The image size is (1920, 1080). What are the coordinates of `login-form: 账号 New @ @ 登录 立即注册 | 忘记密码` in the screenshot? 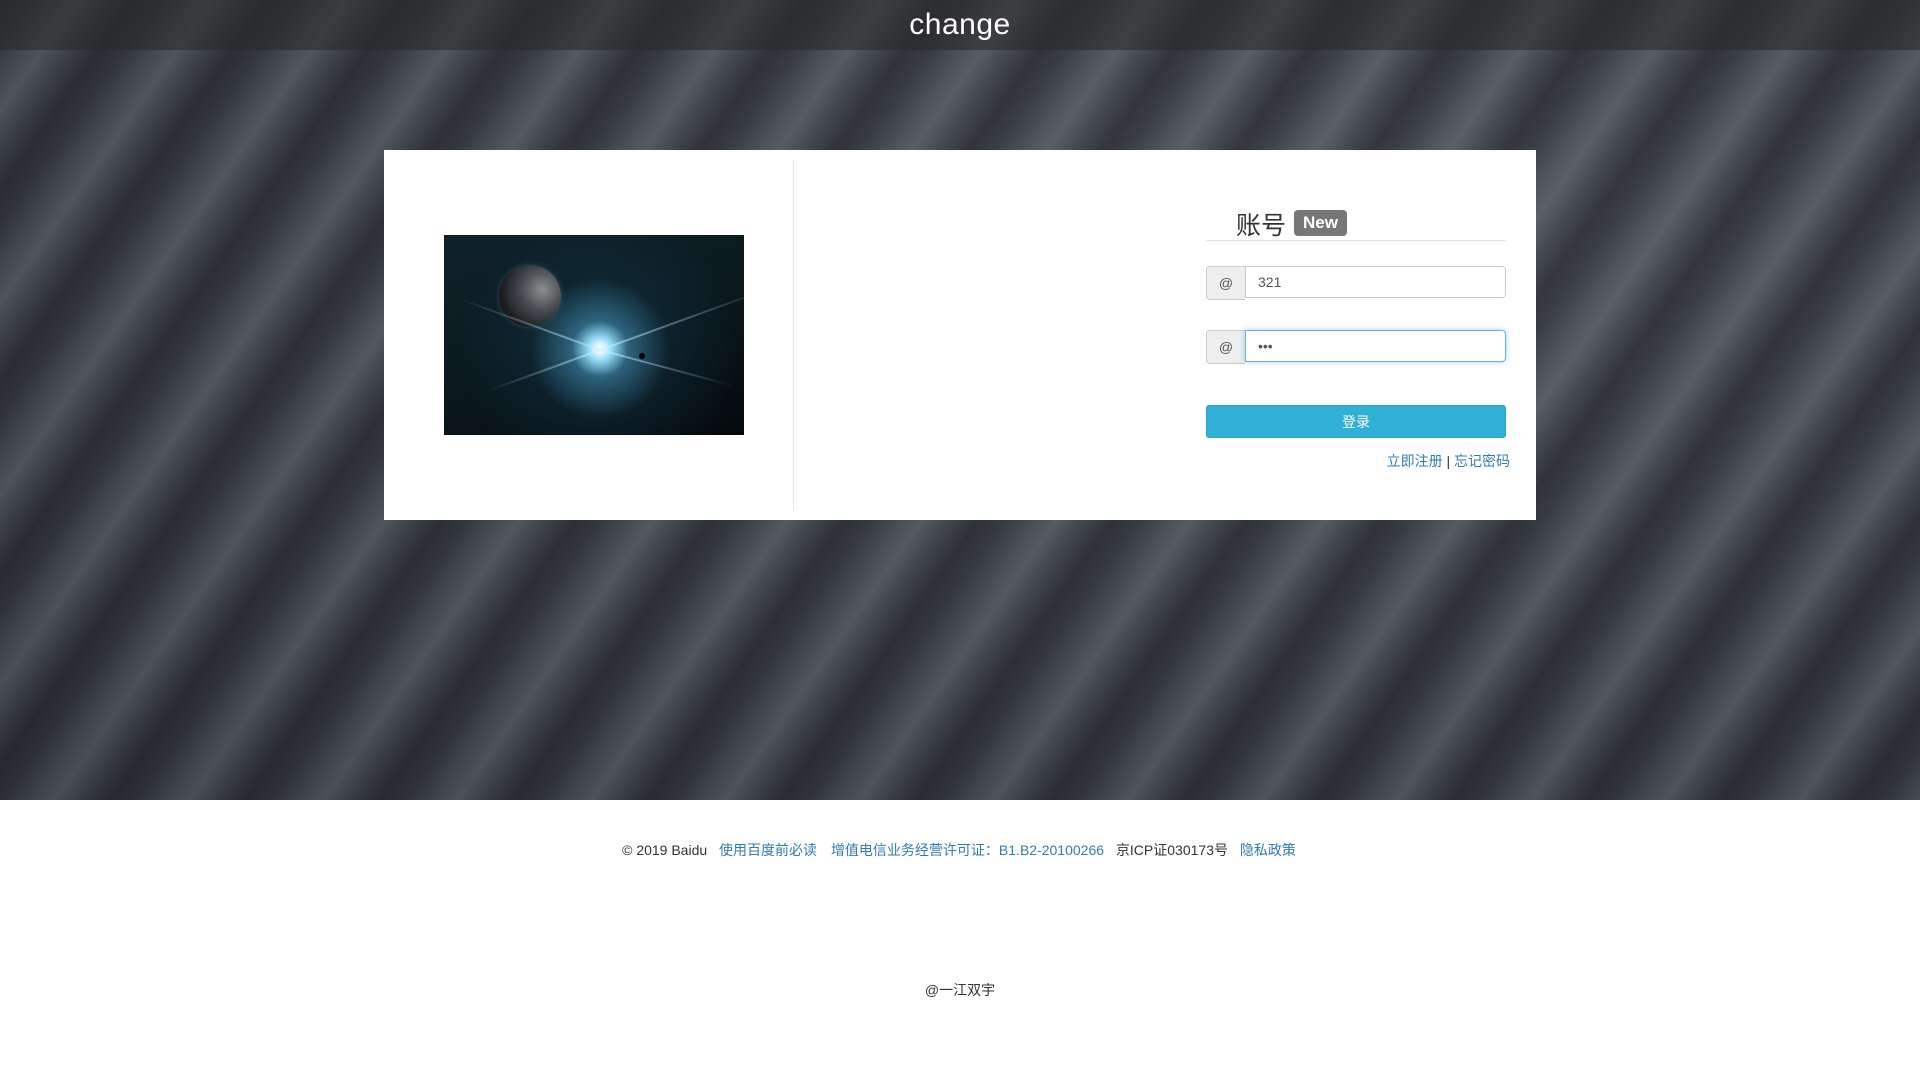 It's located at (1358, 334).